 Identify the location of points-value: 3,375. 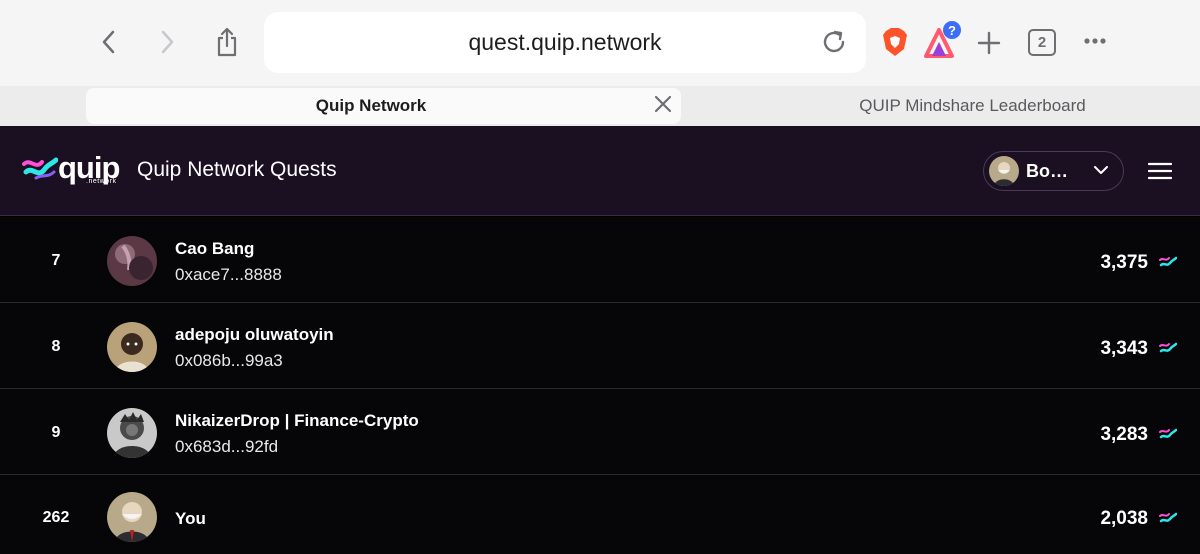
(1124, 262).